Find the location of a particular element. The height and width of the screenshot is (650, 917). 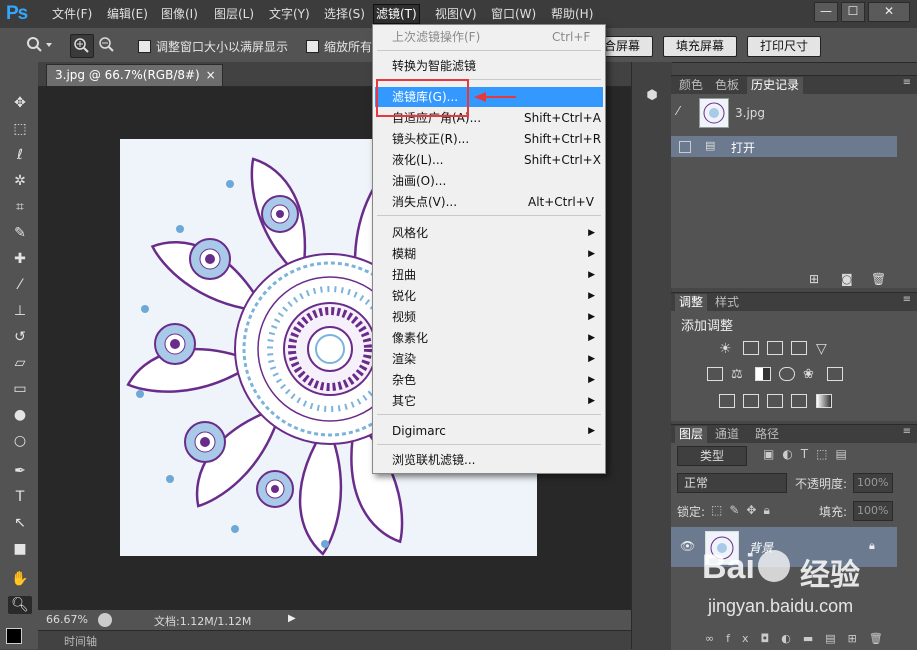

invert-icon is located at coordinates (727, 401).